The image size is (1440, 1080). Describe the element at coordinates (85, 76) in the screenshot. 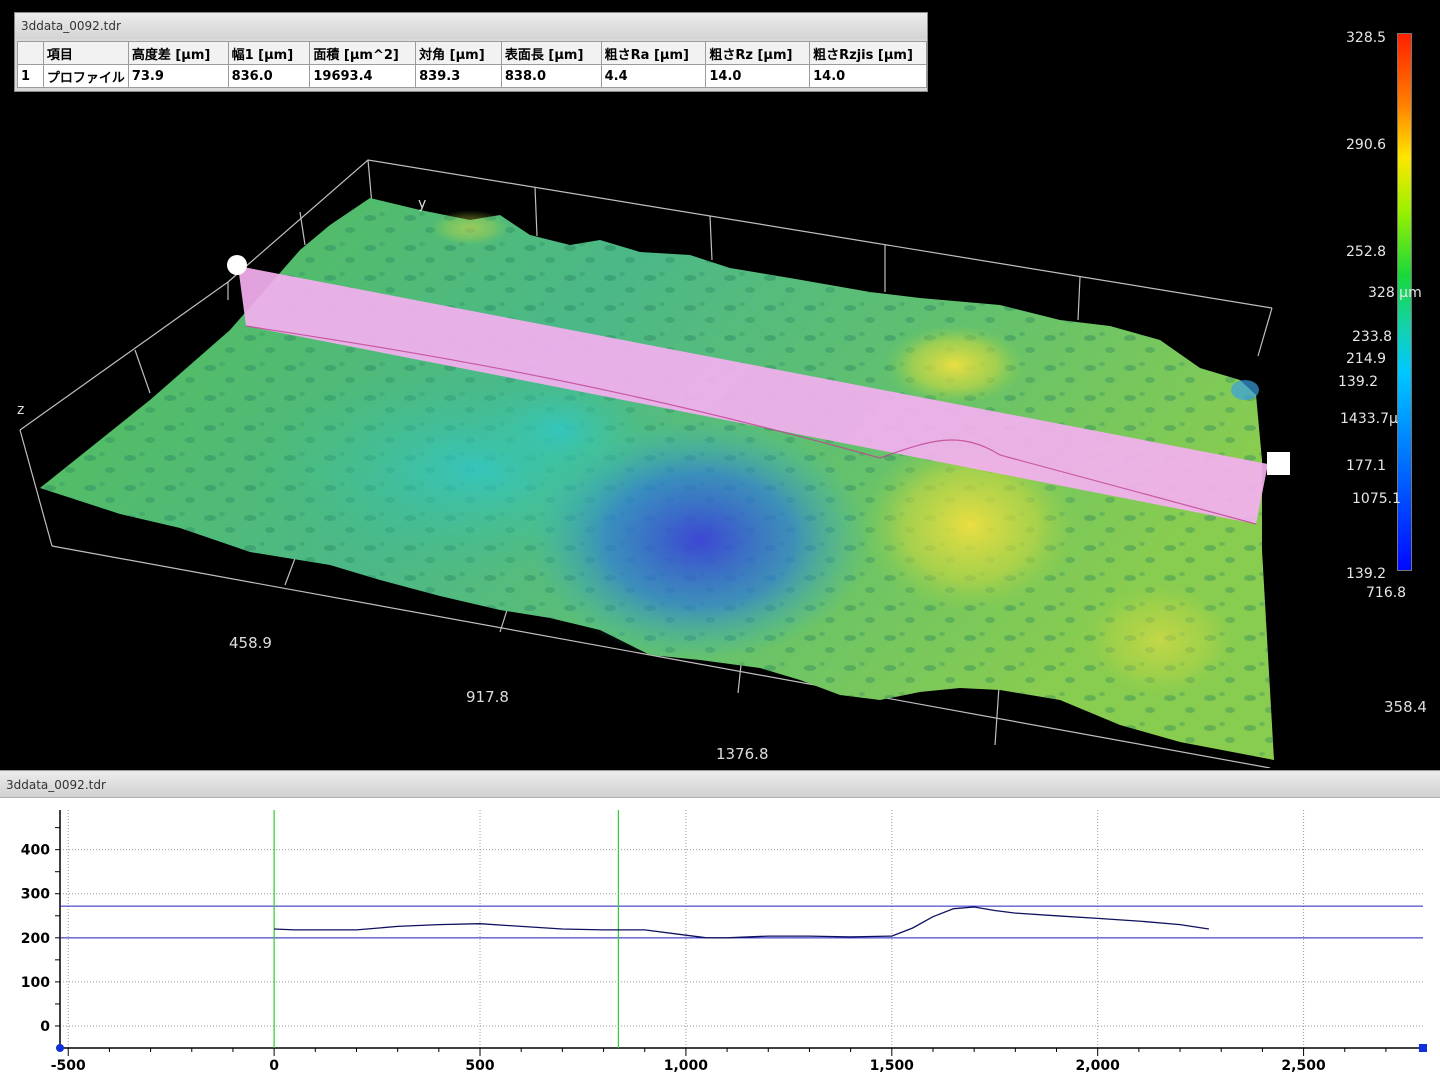

I see `table-cell: プロファイル` at that location.